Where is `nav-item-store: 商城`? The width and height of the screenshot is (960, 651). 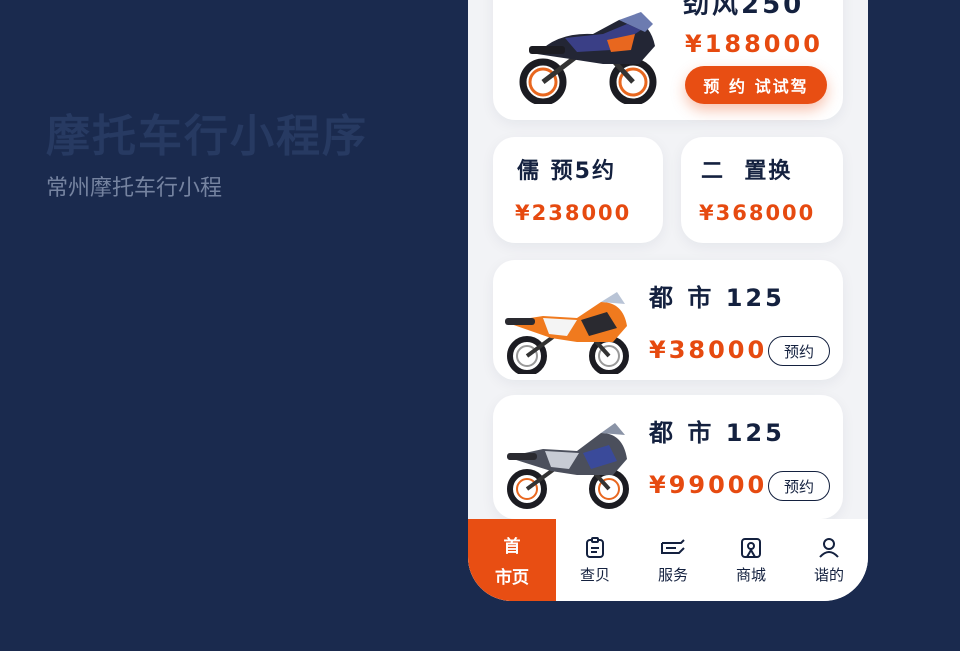 nav-item-store: 商城 is located at coordinates (751, 560).